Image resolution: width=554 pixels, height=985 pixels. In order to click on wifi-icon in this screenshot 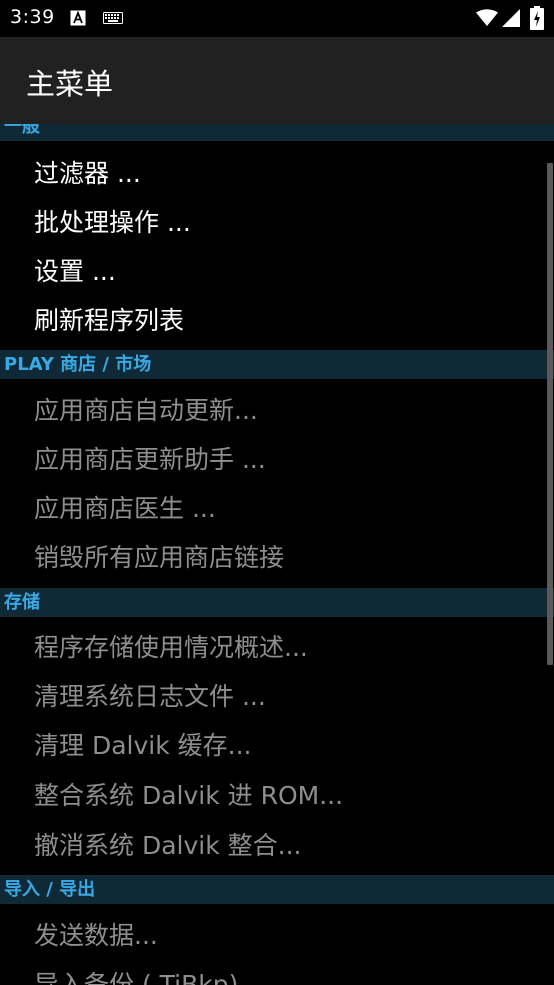, I will do `click(487, 17)`.